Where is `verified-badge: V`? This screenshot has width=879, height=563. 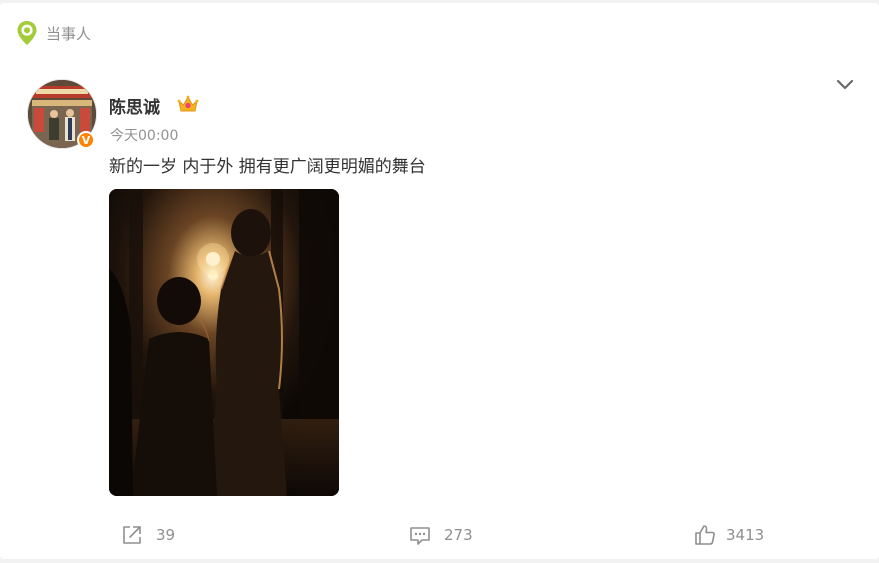
verified-badge: V is located at coordinates (86, 140).